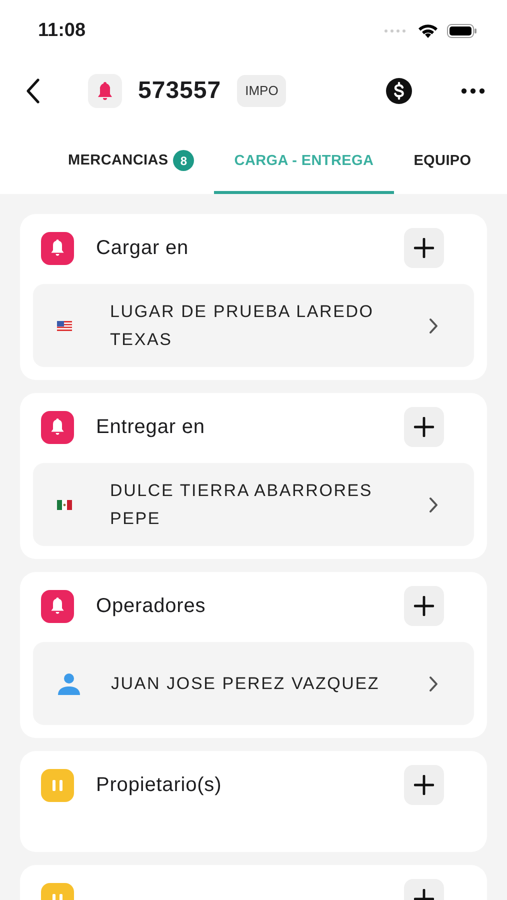  I want to click on list-item: DULCE TIERRA ABARRORES PEPE, so click(253, 504).